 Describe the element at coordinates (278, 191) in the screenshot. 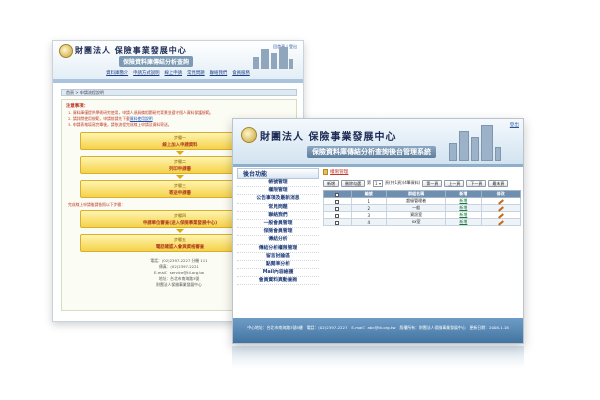

I see `sidebar-item-permissions: 權限管理` at that location.